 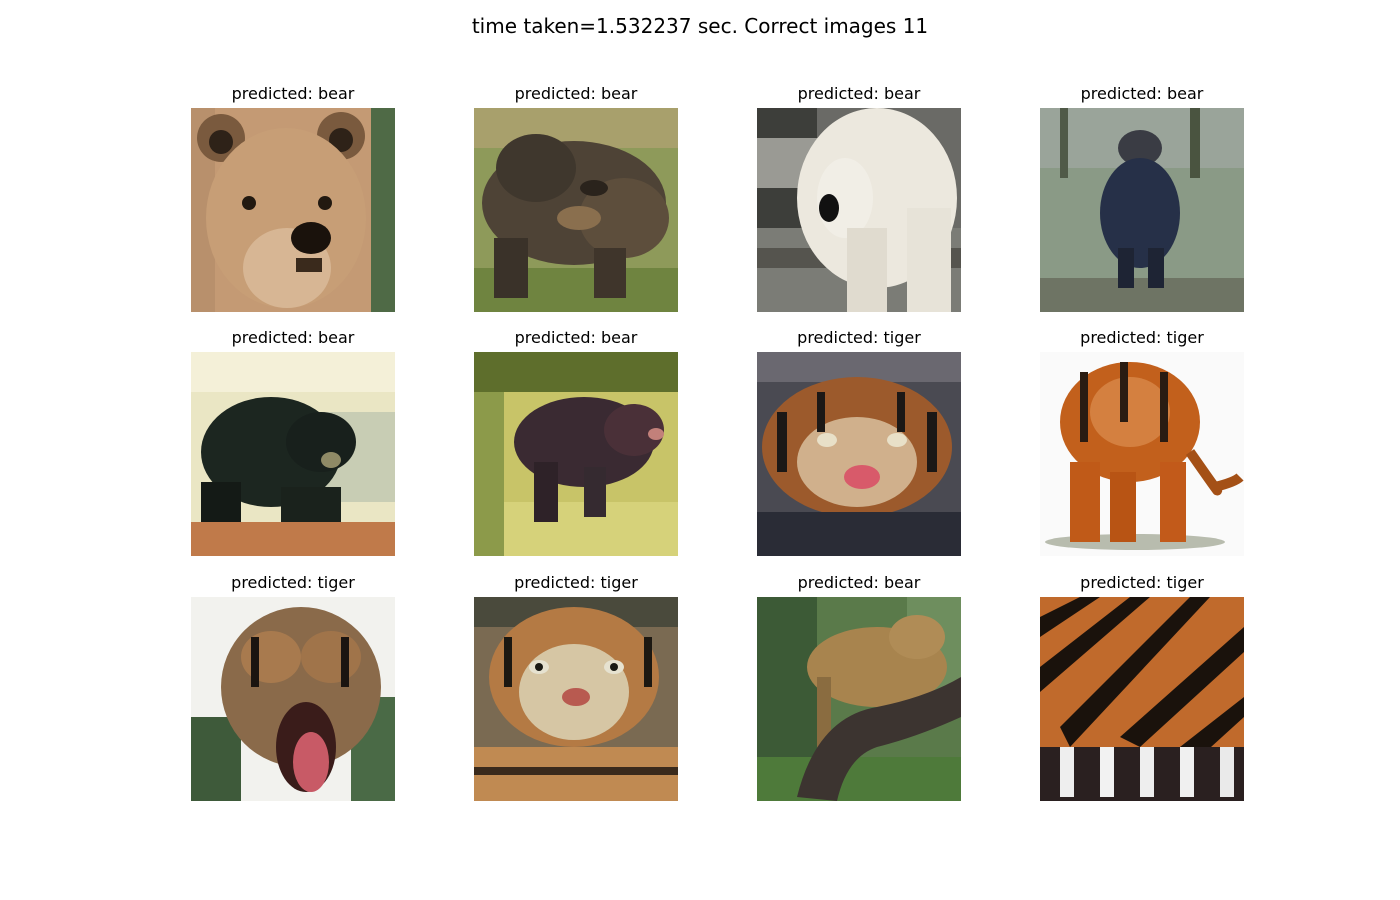 What do you see at coordinates (859, 454) in the screenshot?
I see `tiger-face-image` at bounding box center [859, 454].